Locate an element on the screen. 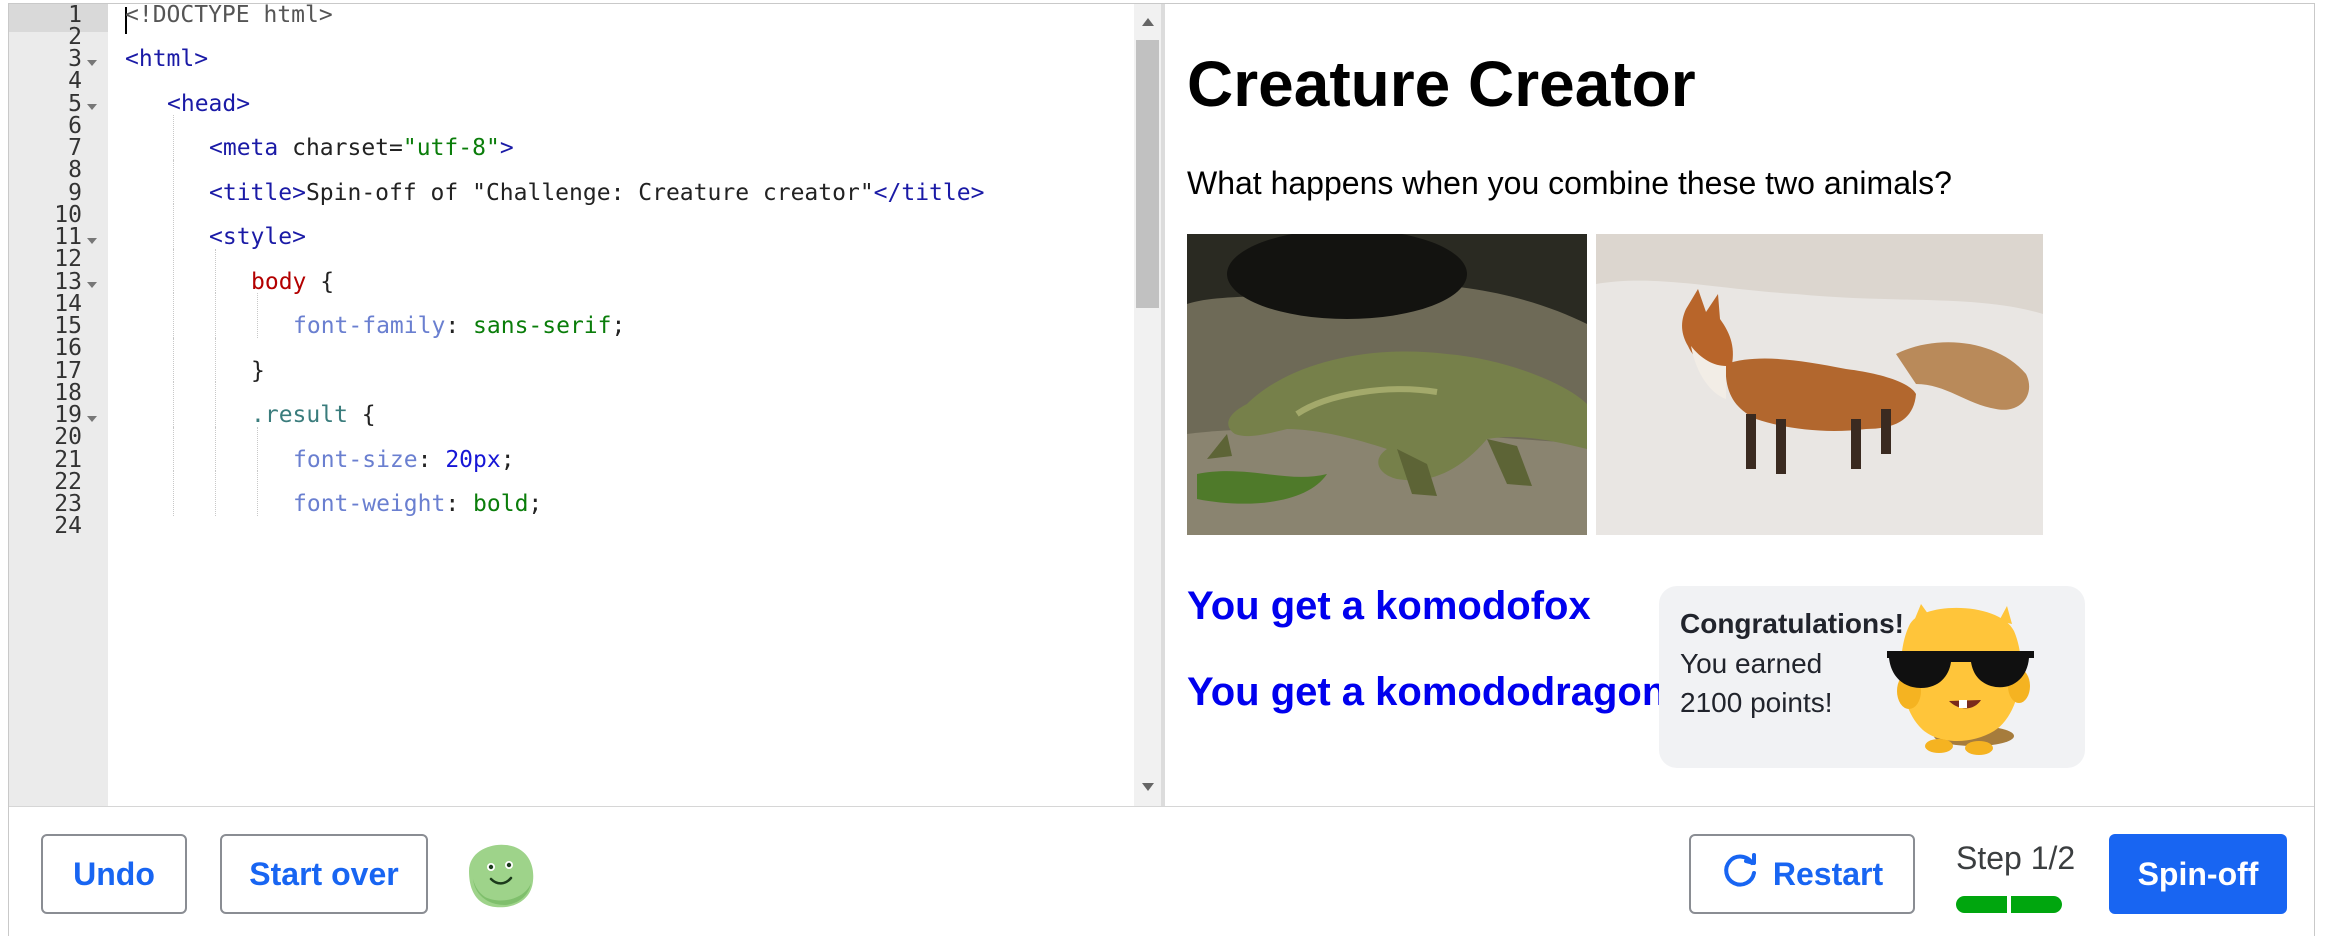 Image resolution: width=2325 pixels, height=941 pixels. code-token: 20px is located at coordinates (473, 459).